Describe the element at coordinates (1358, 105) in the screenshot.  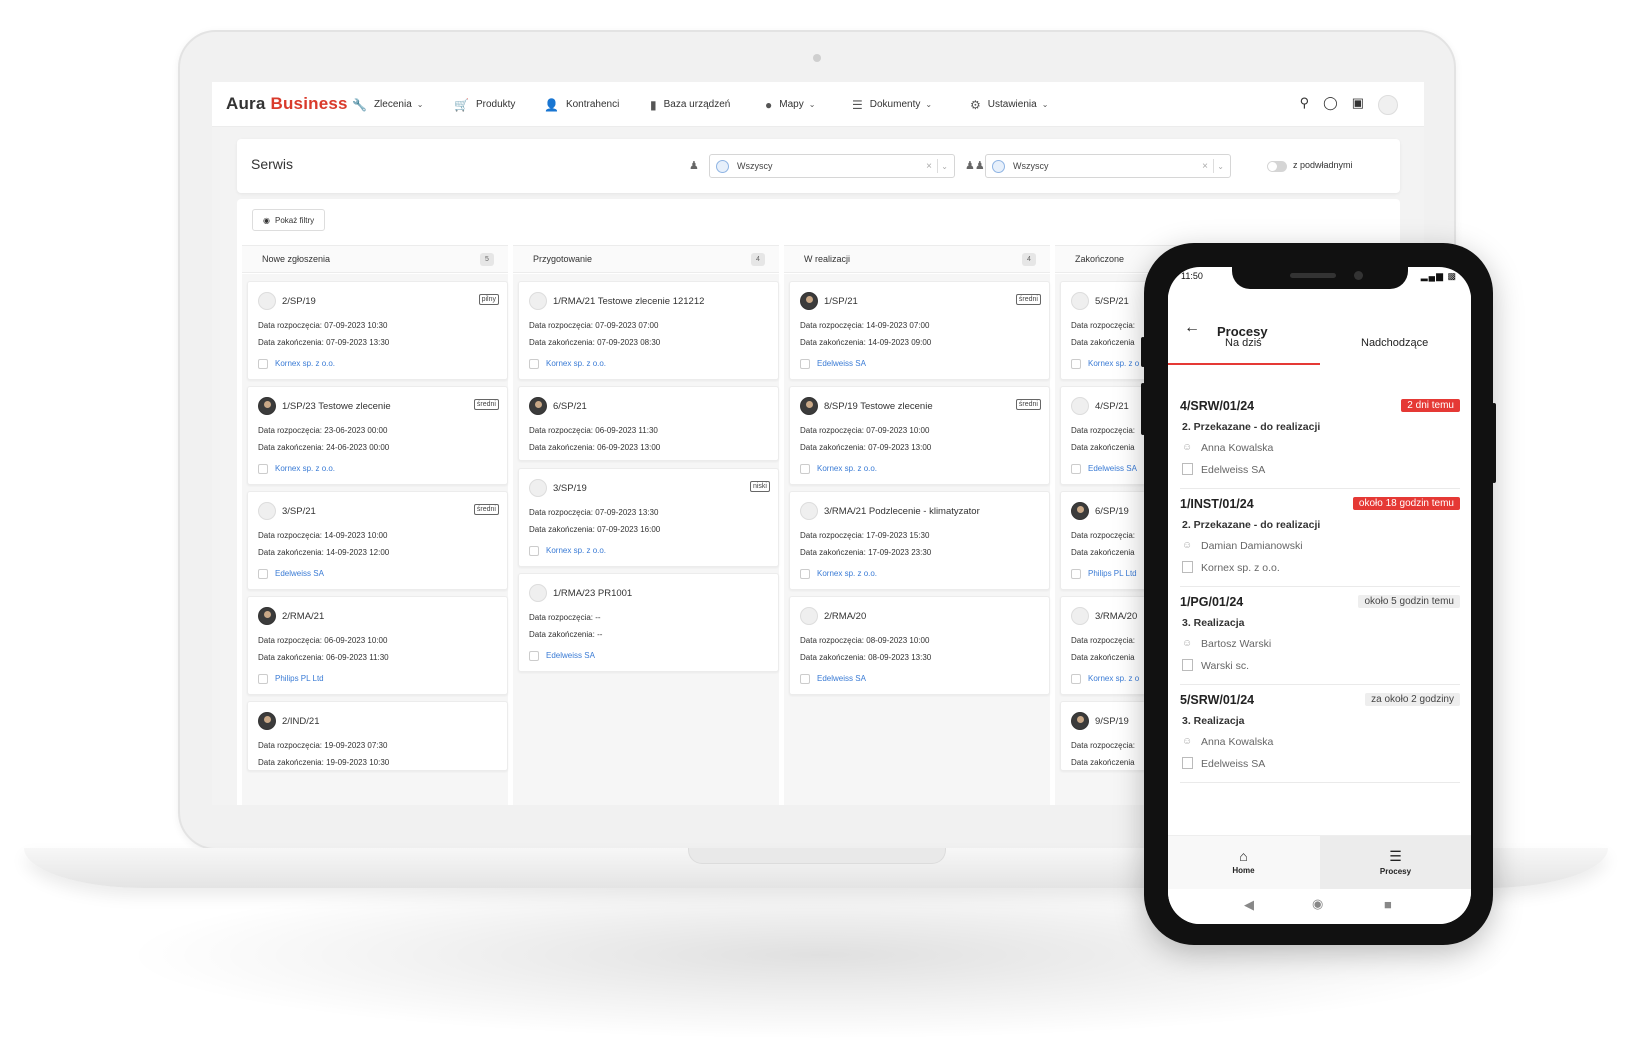
I see `clipboard-icon: ▣` at that location.